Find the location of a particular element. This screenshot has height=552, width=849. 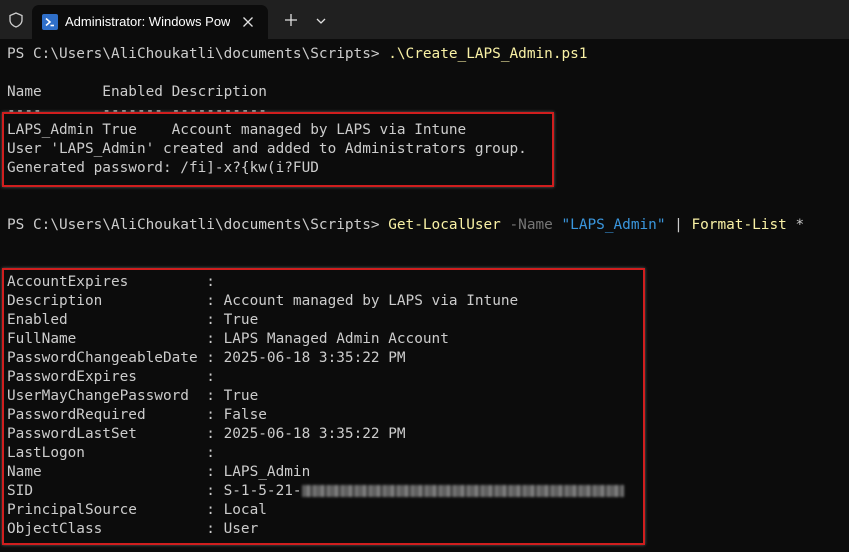

table-header: Name Enabled Description is located at coordinates (137, 92).